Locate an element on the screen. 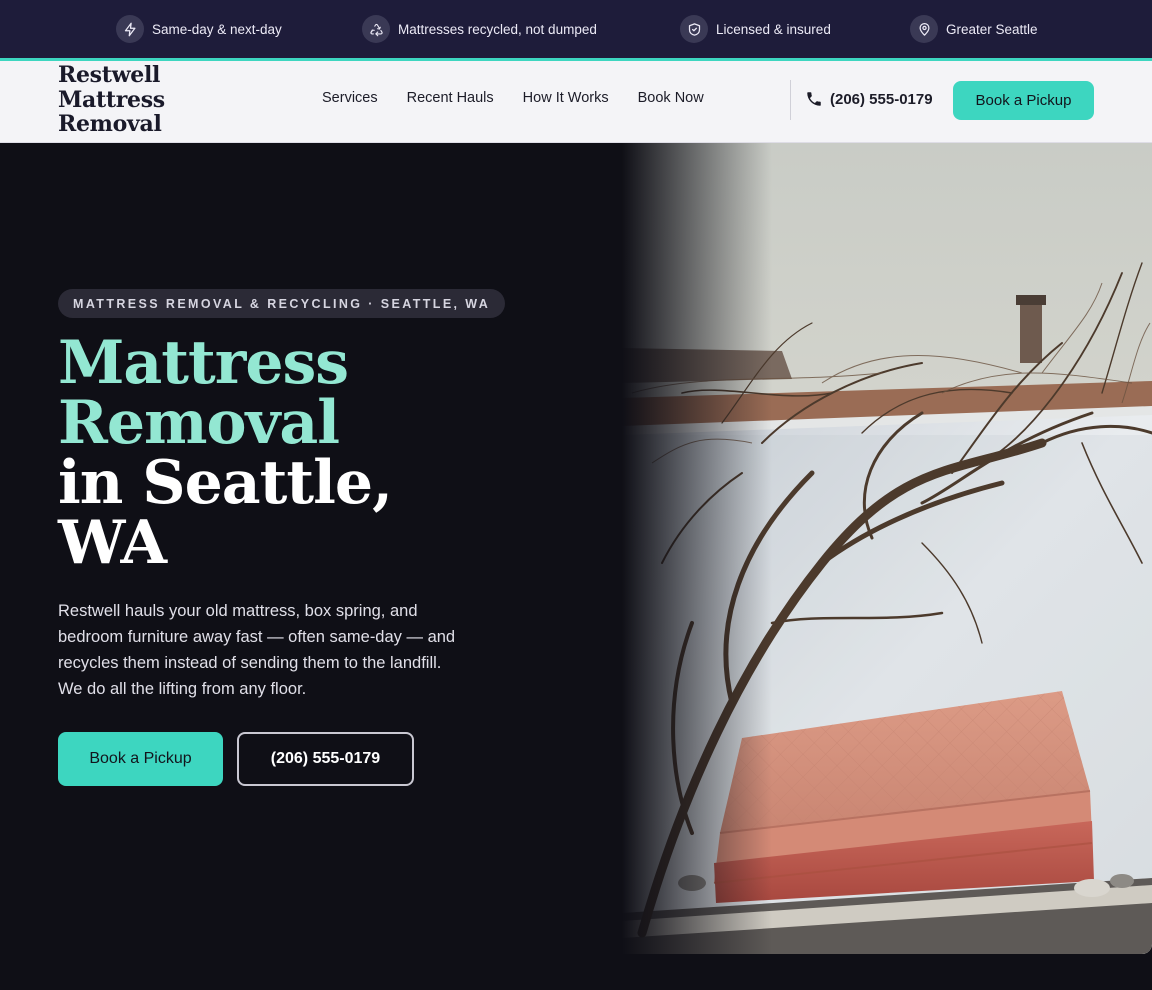 This screenshot has width=1152, height=990. nav-book-now: Book Now is located at coordinates (671, 98).